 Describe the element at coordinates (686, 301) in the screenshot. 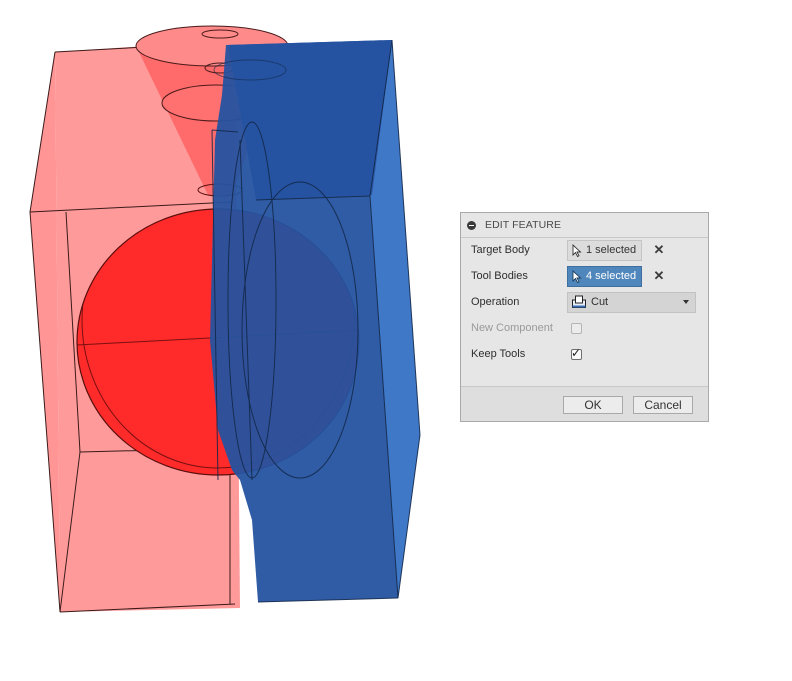

I see `chevron-down-icon` at that location.